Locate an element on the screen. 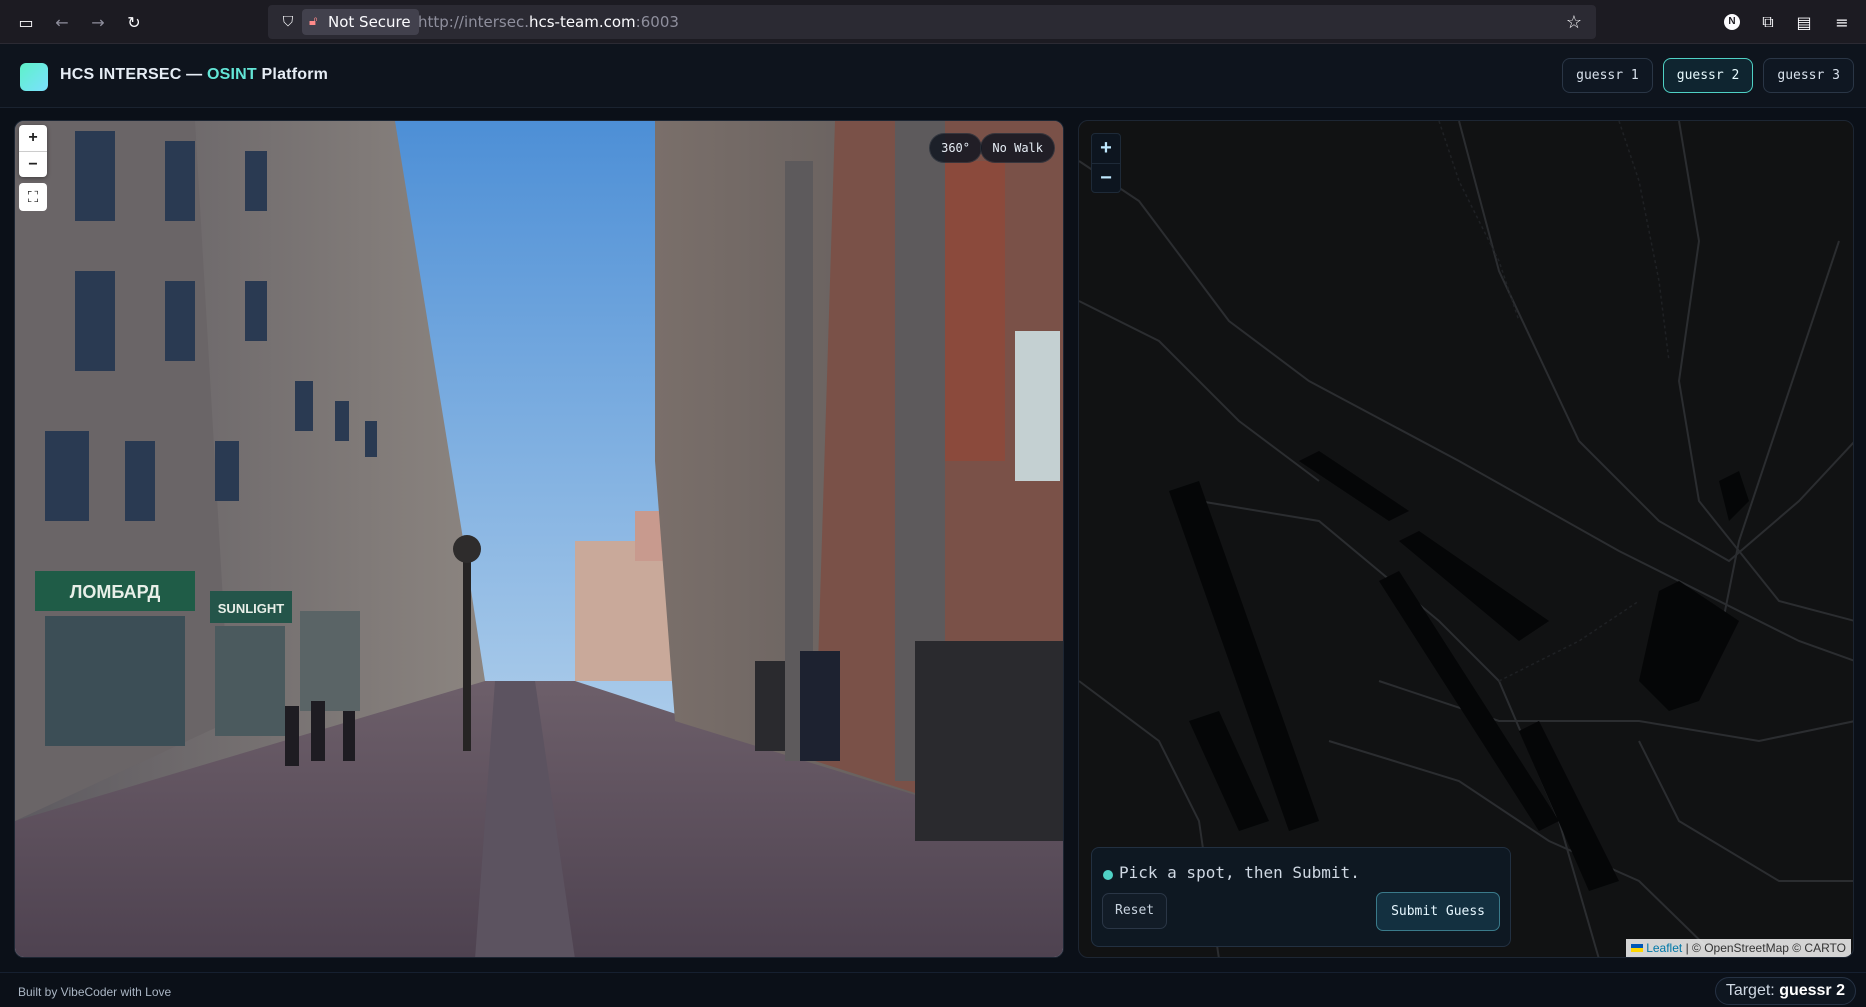 This screenshot has height=1007, width=1866. tab-guessr-1: guessr 1 is located at coordinates (1607, 75).